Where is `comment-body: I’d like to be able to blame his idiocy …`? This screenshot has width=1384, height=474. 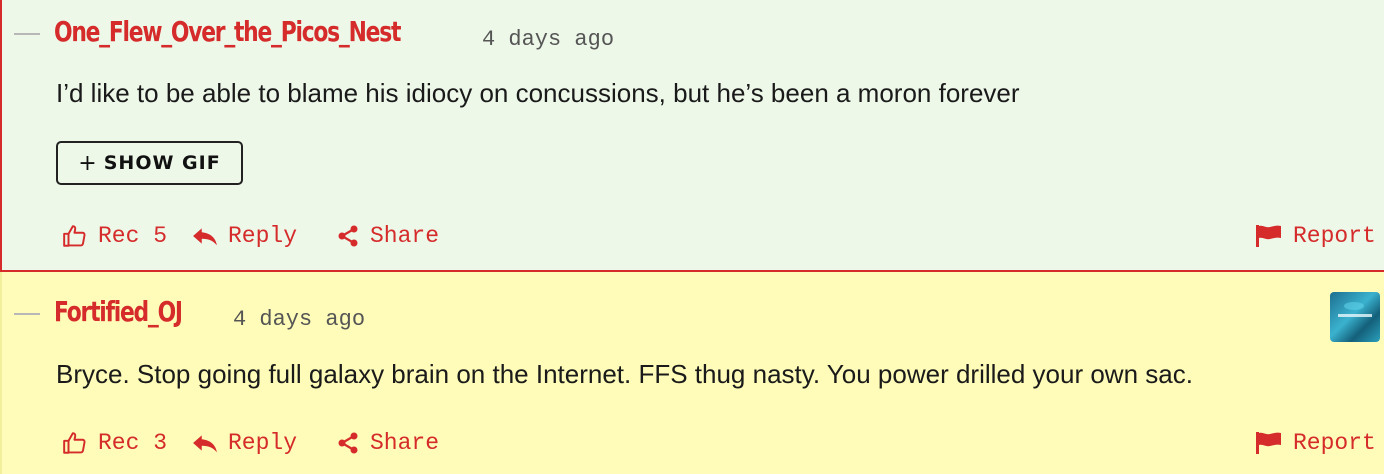
comment-body: I’d like to be able to blame his idiocy … is located at coordinates (538, 93).